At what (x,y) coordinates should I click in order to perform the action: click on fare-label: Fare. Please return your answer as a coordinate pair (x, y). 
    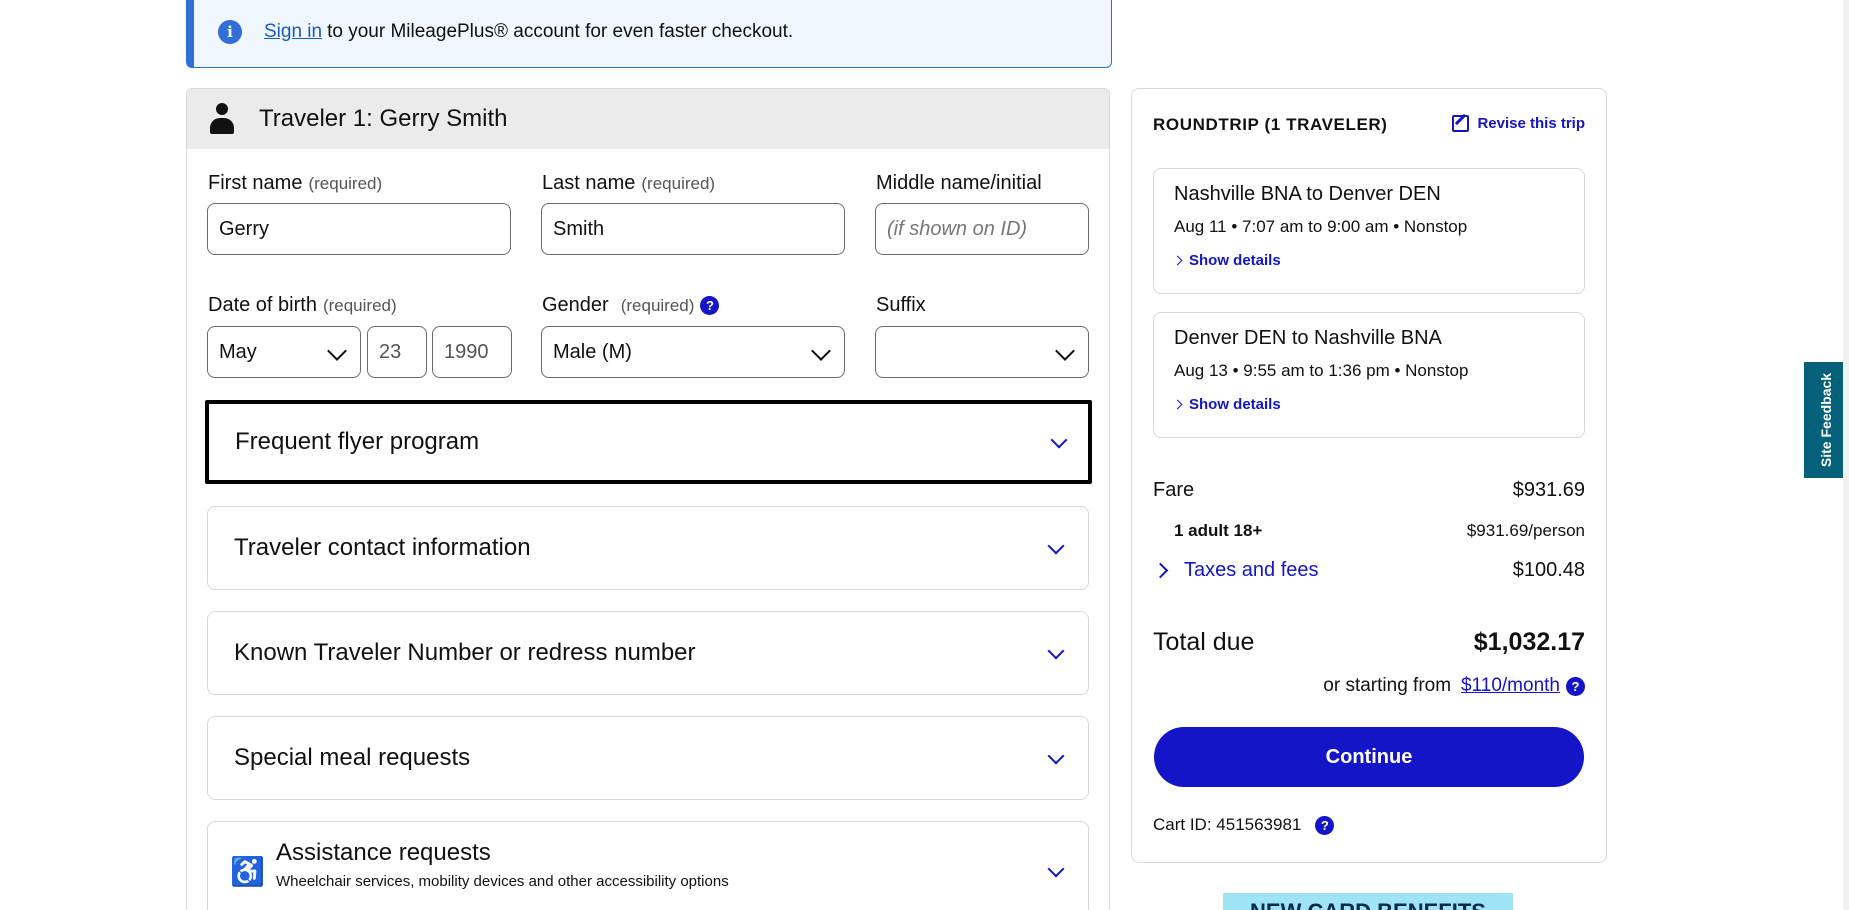
    Looking at the image, I should click on (1174, 490).